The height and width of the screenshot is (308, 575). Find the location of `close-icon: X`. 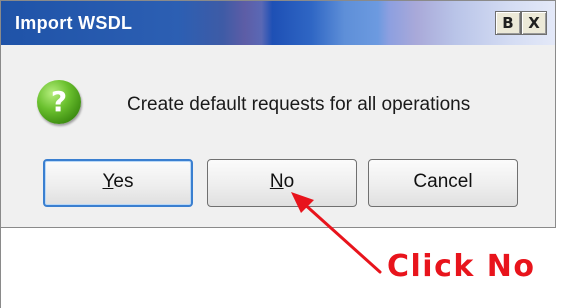

close-icon: X is located at coordinates (534, 23).